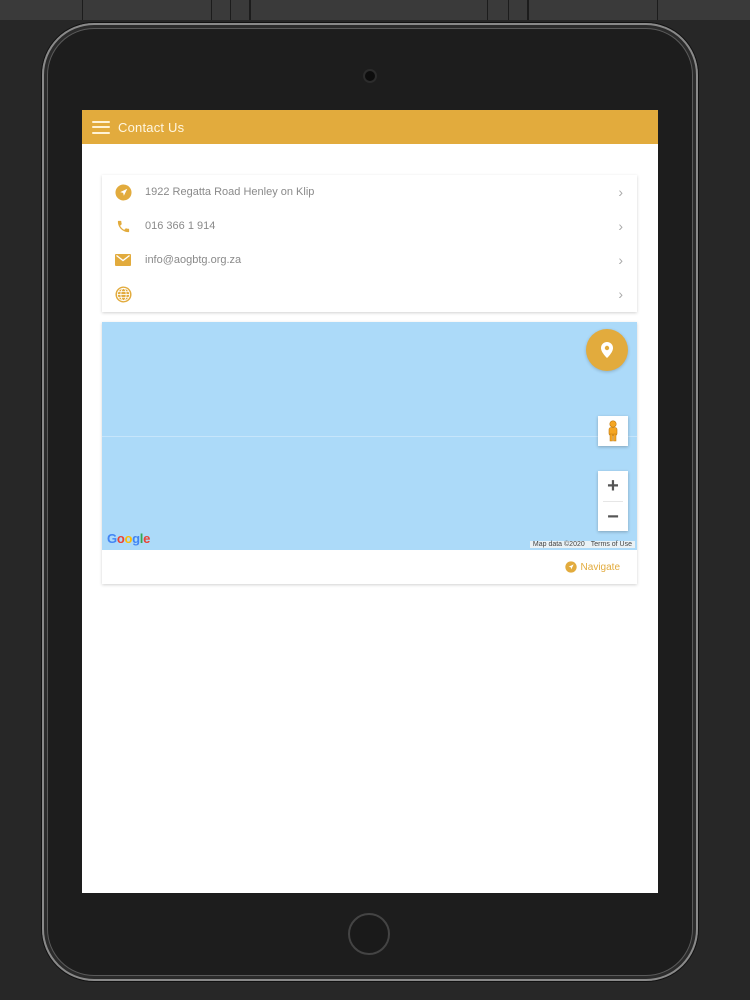  Describe the element at coordinates (123, 226) in the screenshot. I see `phone-icon` at that location.